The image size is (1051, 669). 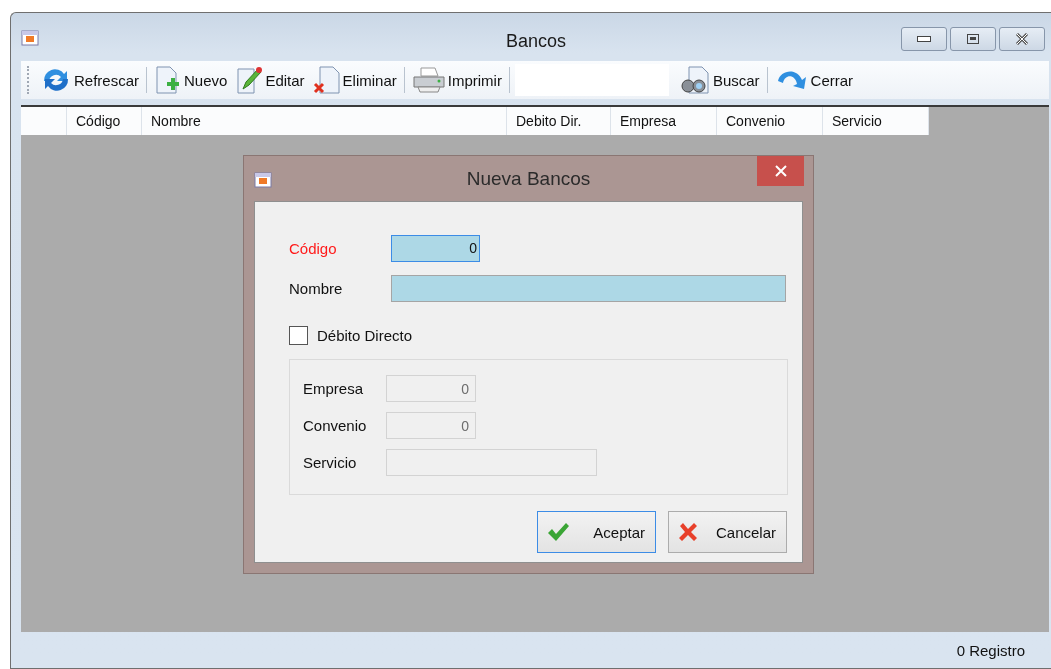 I want to click on minimize-button, so click(x=924, y=39).